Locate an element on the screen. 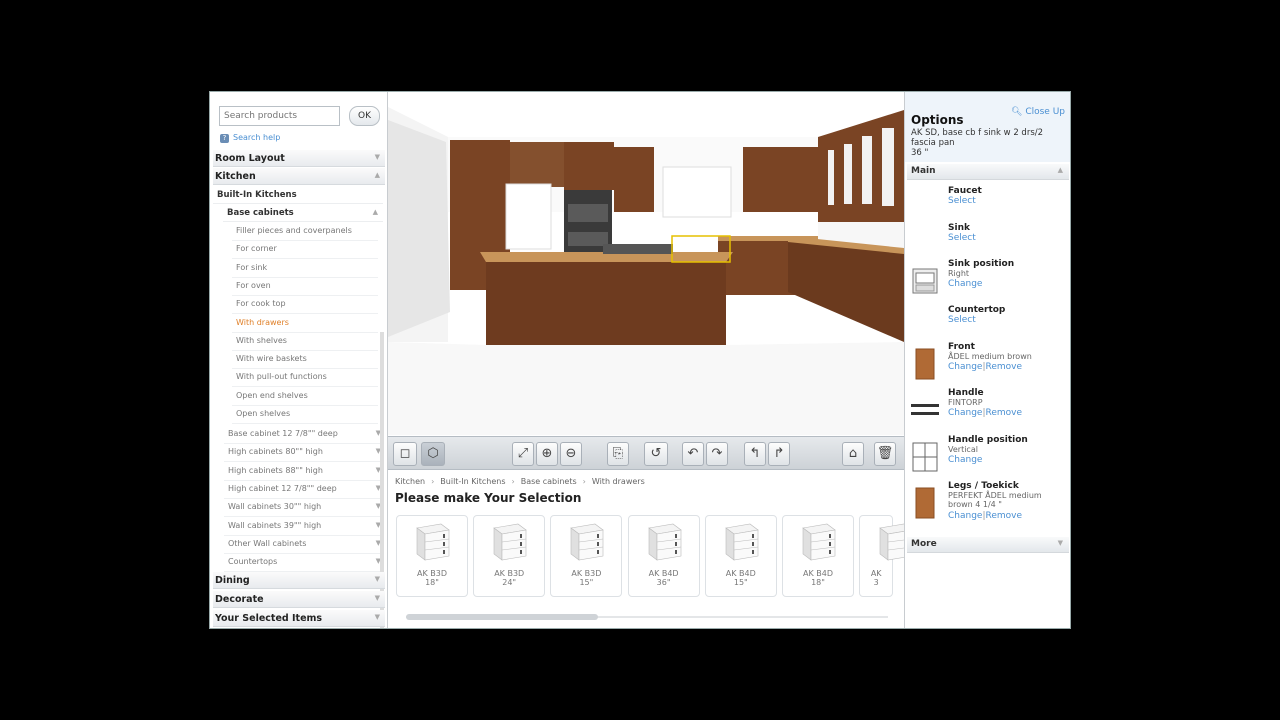 Image resolution: width=1280 pixels, height=720 pixels. save-icon: ⌂ is located at coordinates (853, 454).